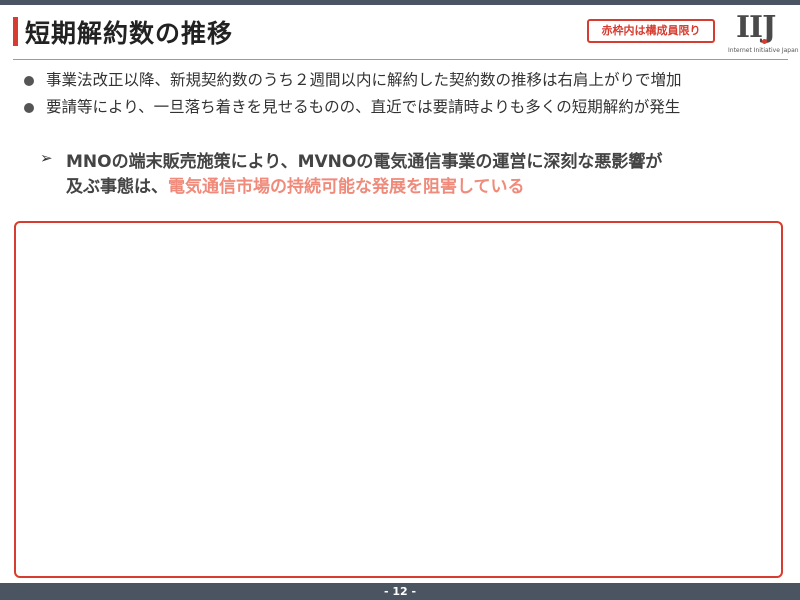 This screenshot has height=600, width=800. I want to click on title-accent-bar, so click(15, 31).